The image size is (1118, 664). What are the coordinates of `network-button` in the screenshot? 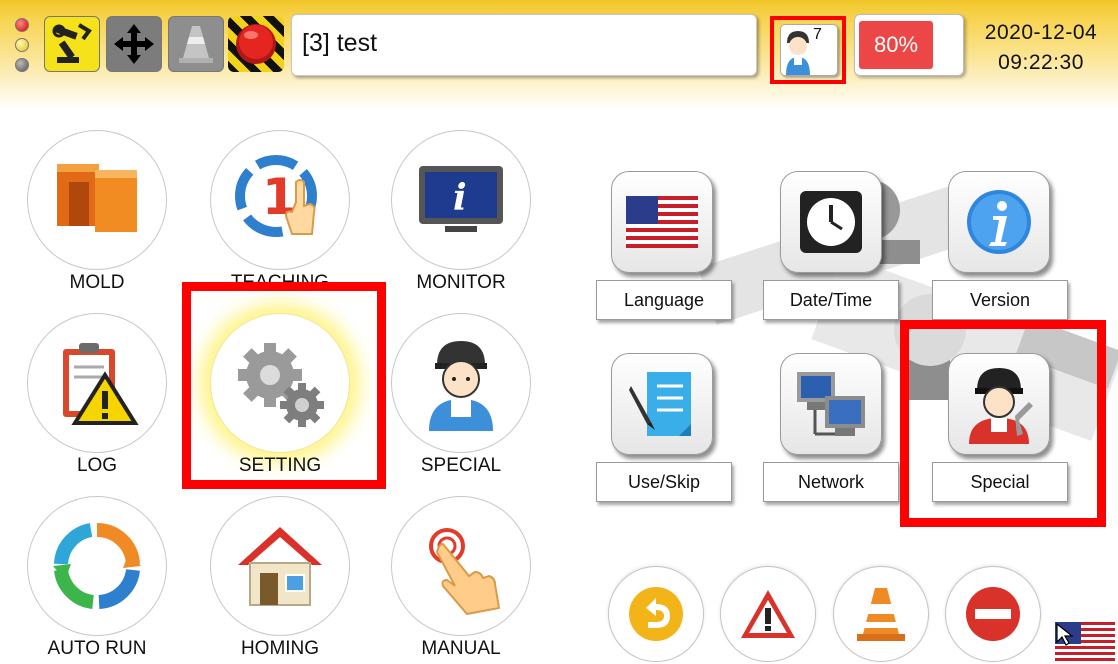 It's located at (831, 404).